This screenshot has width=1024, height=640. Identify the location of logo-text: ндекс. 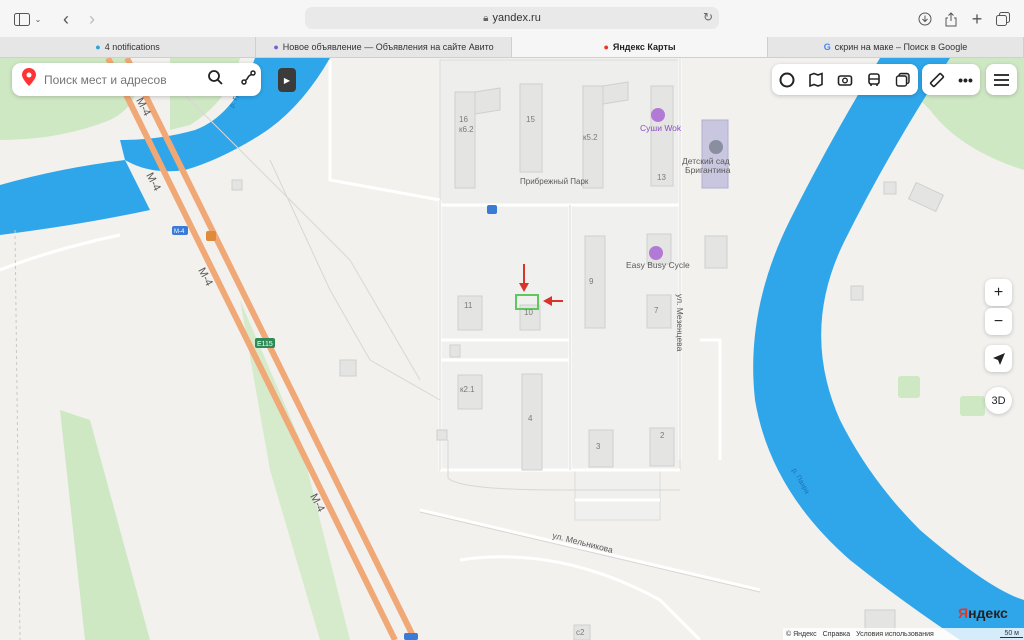
(988, 613).